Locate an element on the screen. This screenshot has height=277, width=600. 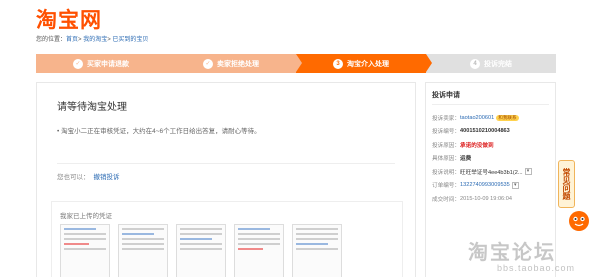
status-description: • 淘宝小二正在审核凭证，大约在4~6个工作日给出答复，请耐心等待。 is located at coordinates (159, 131).